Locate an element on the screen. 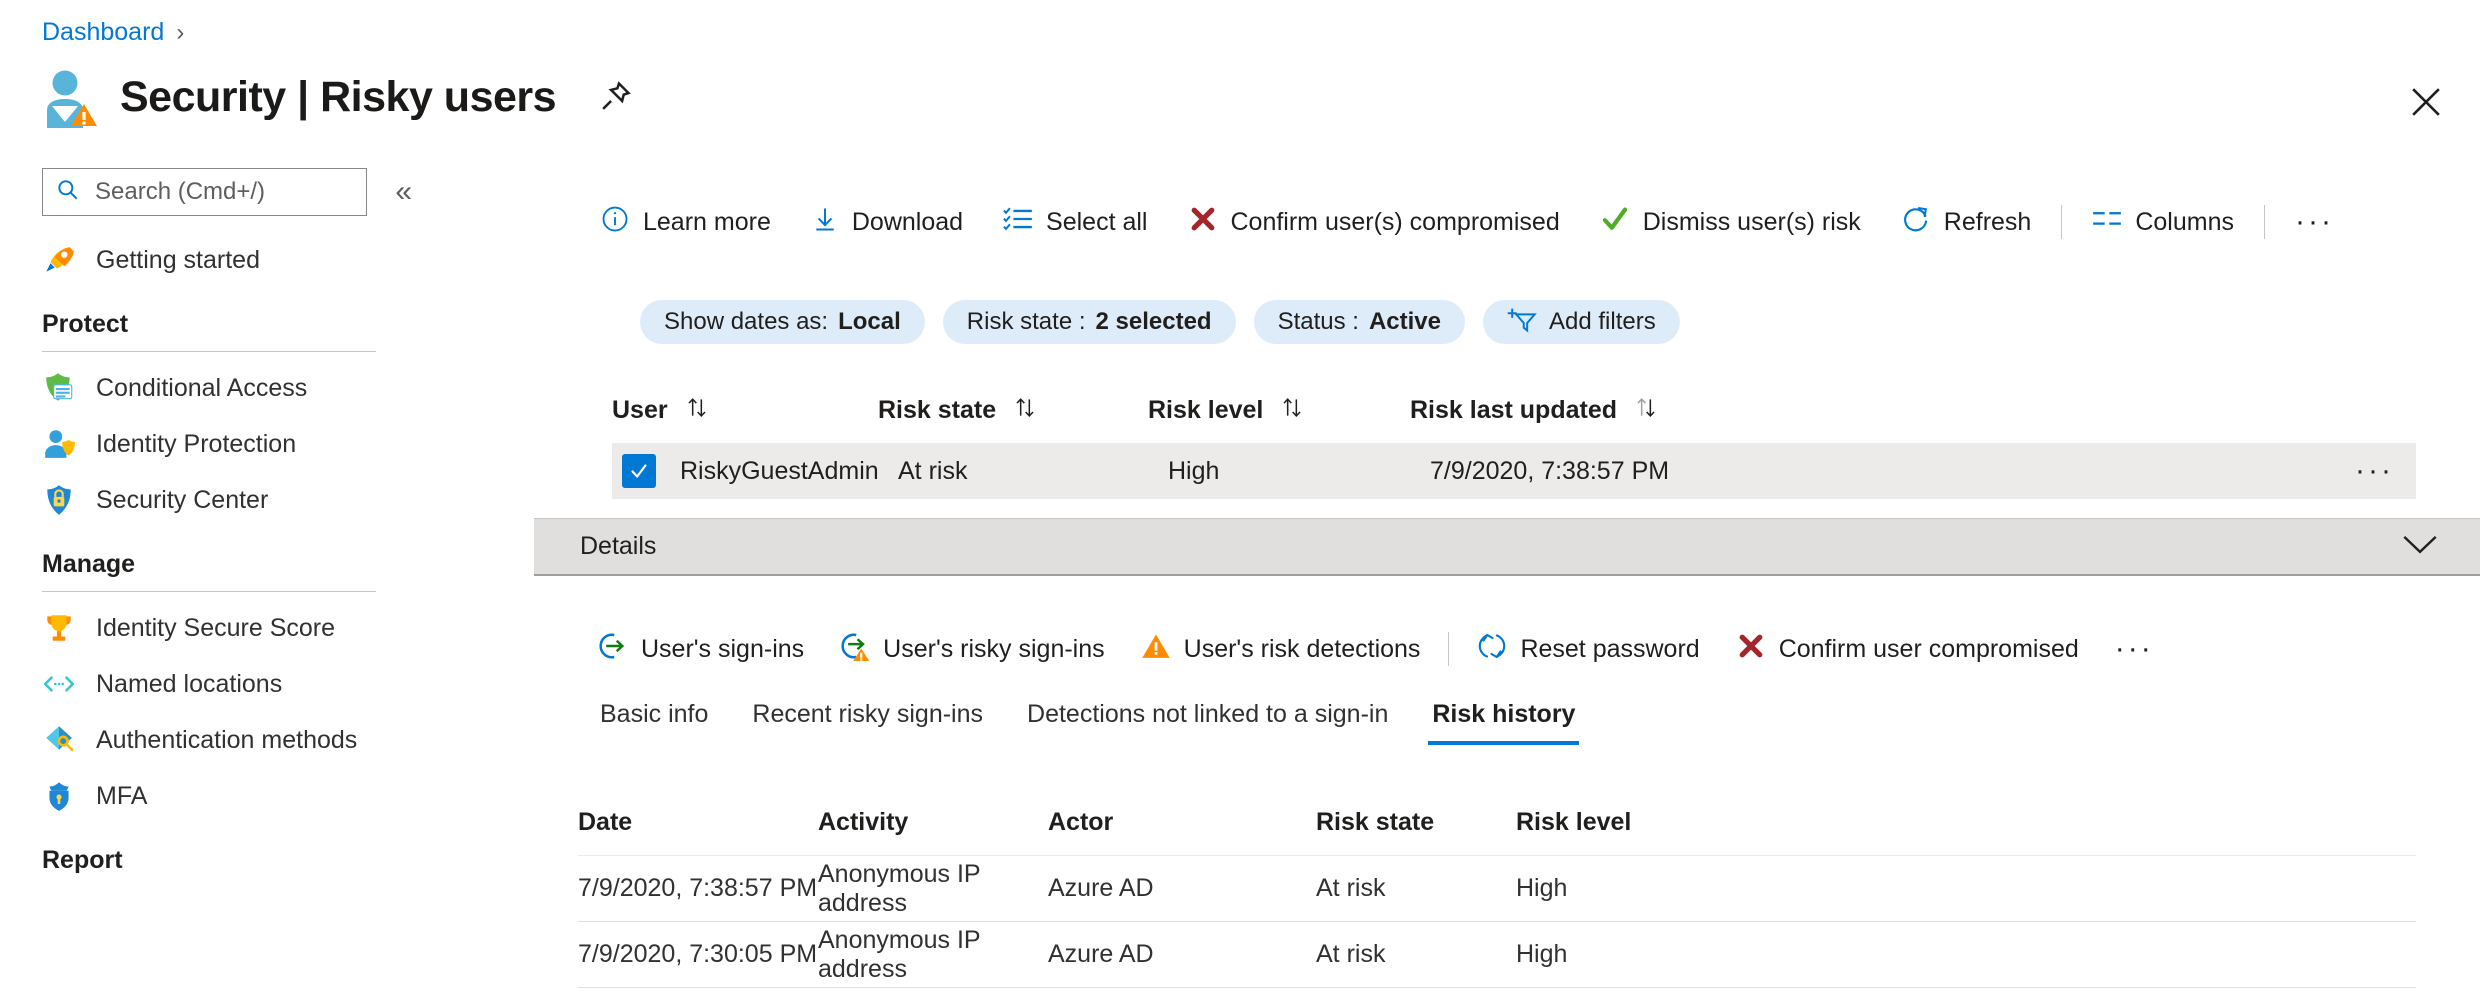 This screenshot has width=2480, height=1006. tab-label: Basic info is located at coordinates (654, 714).